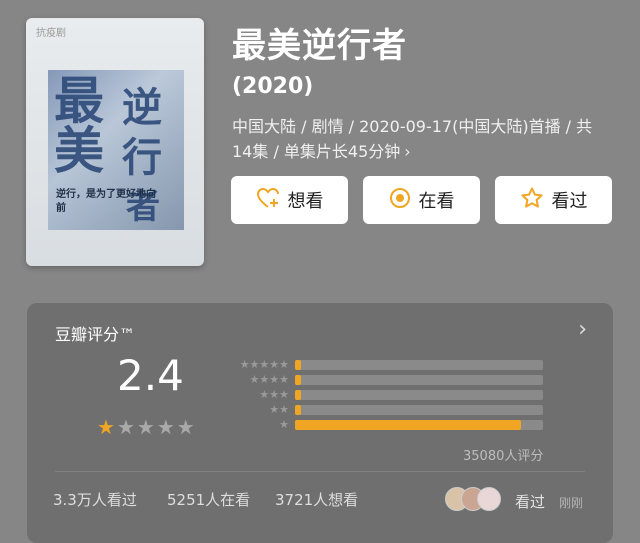 The height and width of the screenshot is (543, 640). Describe the element at coordinates (142, 157) in the screenshot. I see `poster-char: 行` at that location.